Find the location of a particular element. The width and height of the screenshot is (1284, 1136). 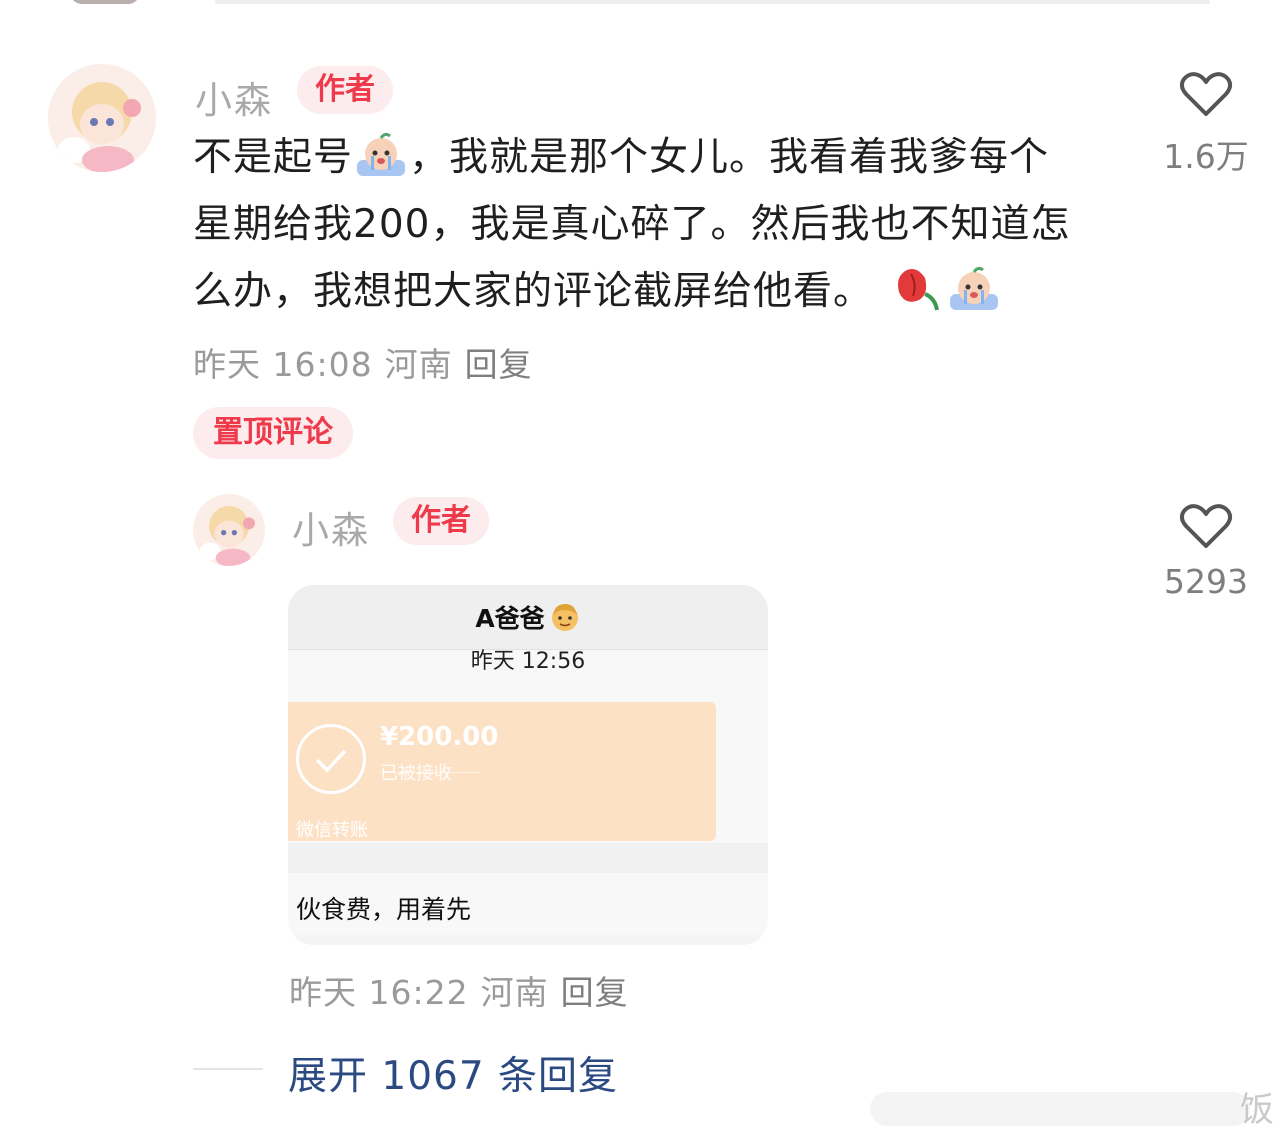

transfer-card: ¥200.00 已被接收 微信转账 is located at coordinates (502, 771).